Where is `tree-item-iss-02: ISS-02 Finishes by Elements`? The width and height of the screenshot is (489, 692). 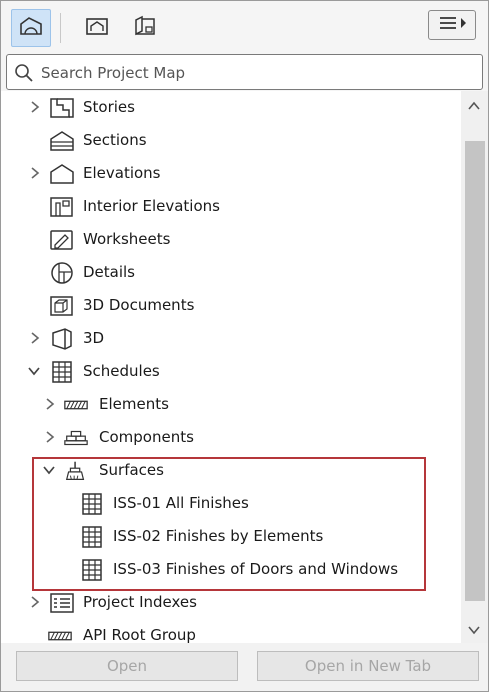 tree-item-iss-02: ISS-02 Finishes by Elements is located at coordinates (231, 536).